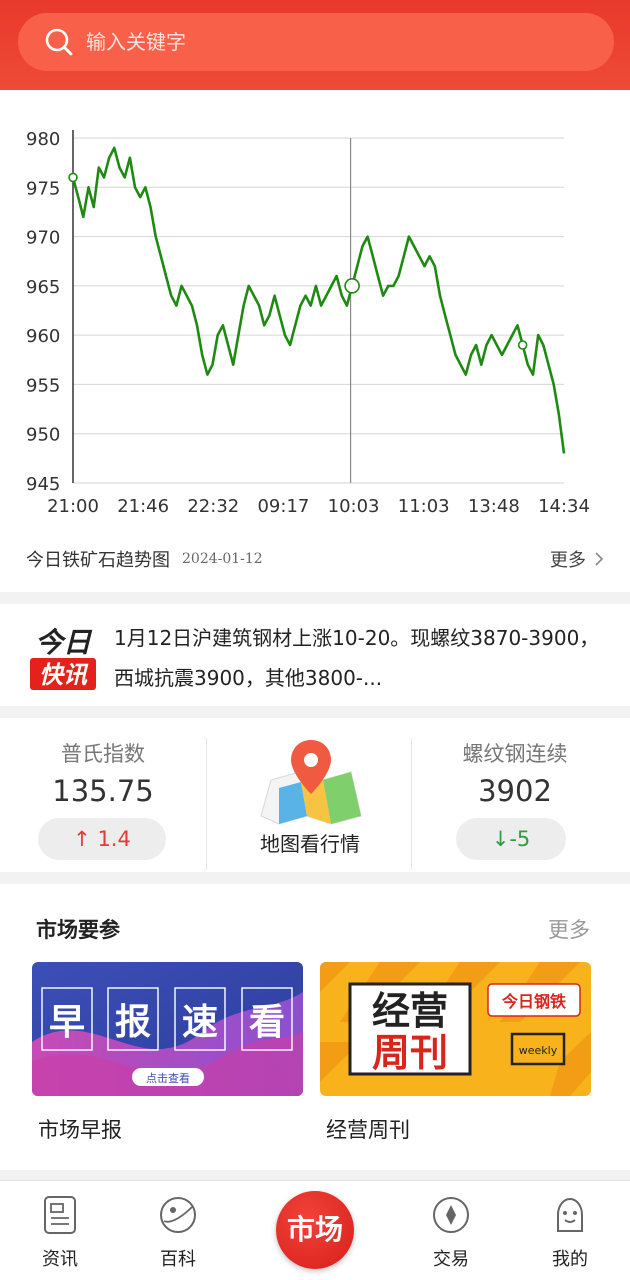 The height and width of the screenshot is (1280, 630). Describe the element at coordinates (569, 929) in the screenshot. I see `section-more-link: 更多` at that location.